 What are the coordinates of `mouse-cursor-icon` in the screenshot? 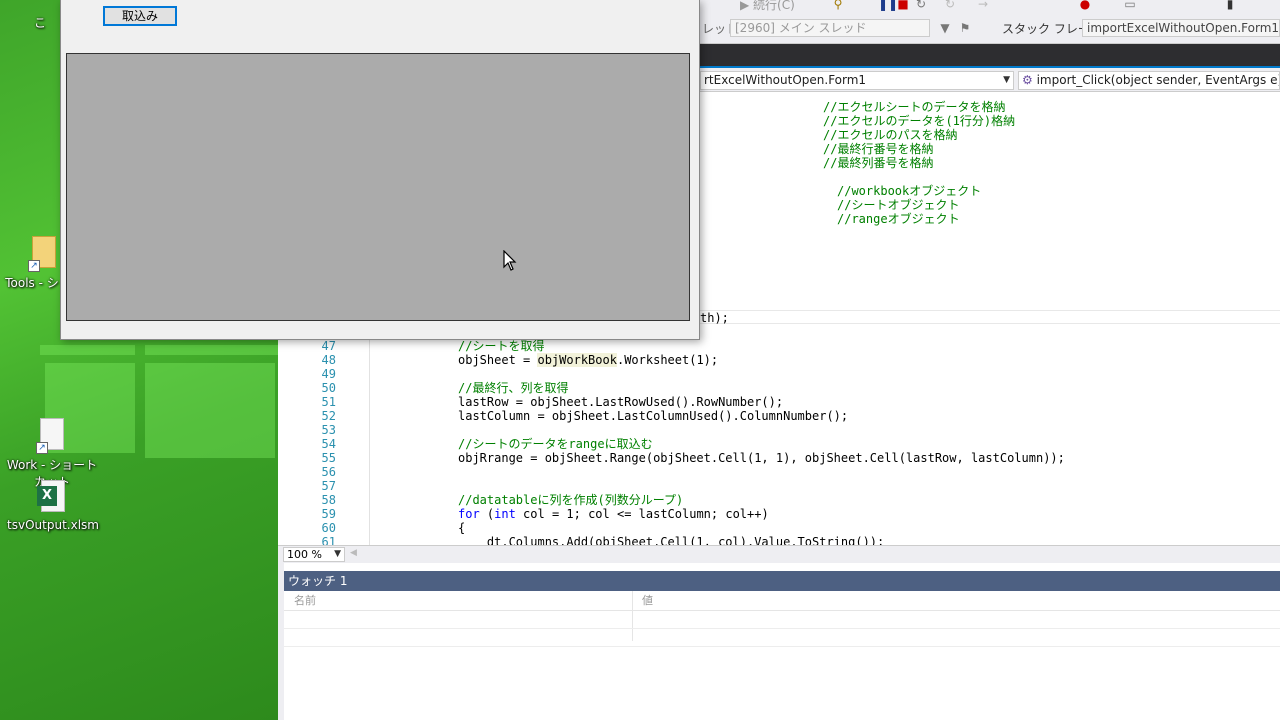 It's located at (510, 260).